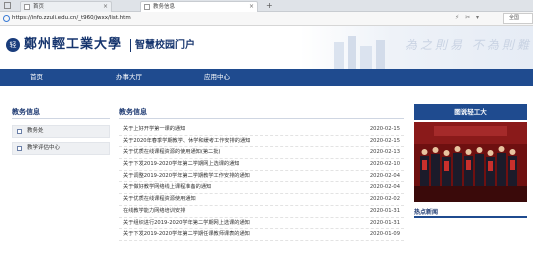  Describe the element at coordinates (243, 141) in the screenshot. I see `news-title-link: 关于2020年春季学期教学、休学和缓考工作安排的通知` at that location.